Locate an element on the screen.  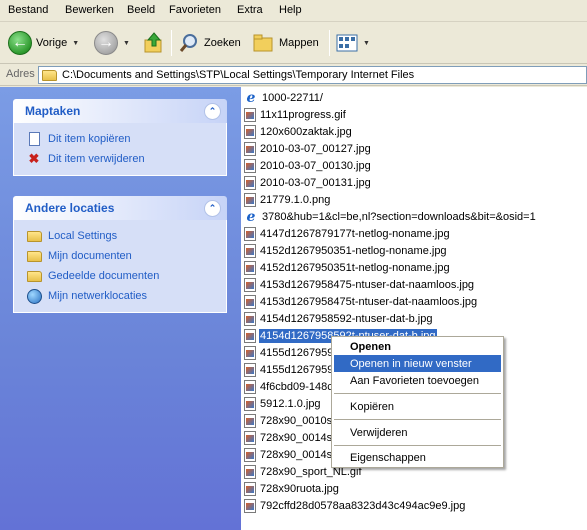
file-name: 2010-03-07_00130.jpg is located at coordinates (315, 165).